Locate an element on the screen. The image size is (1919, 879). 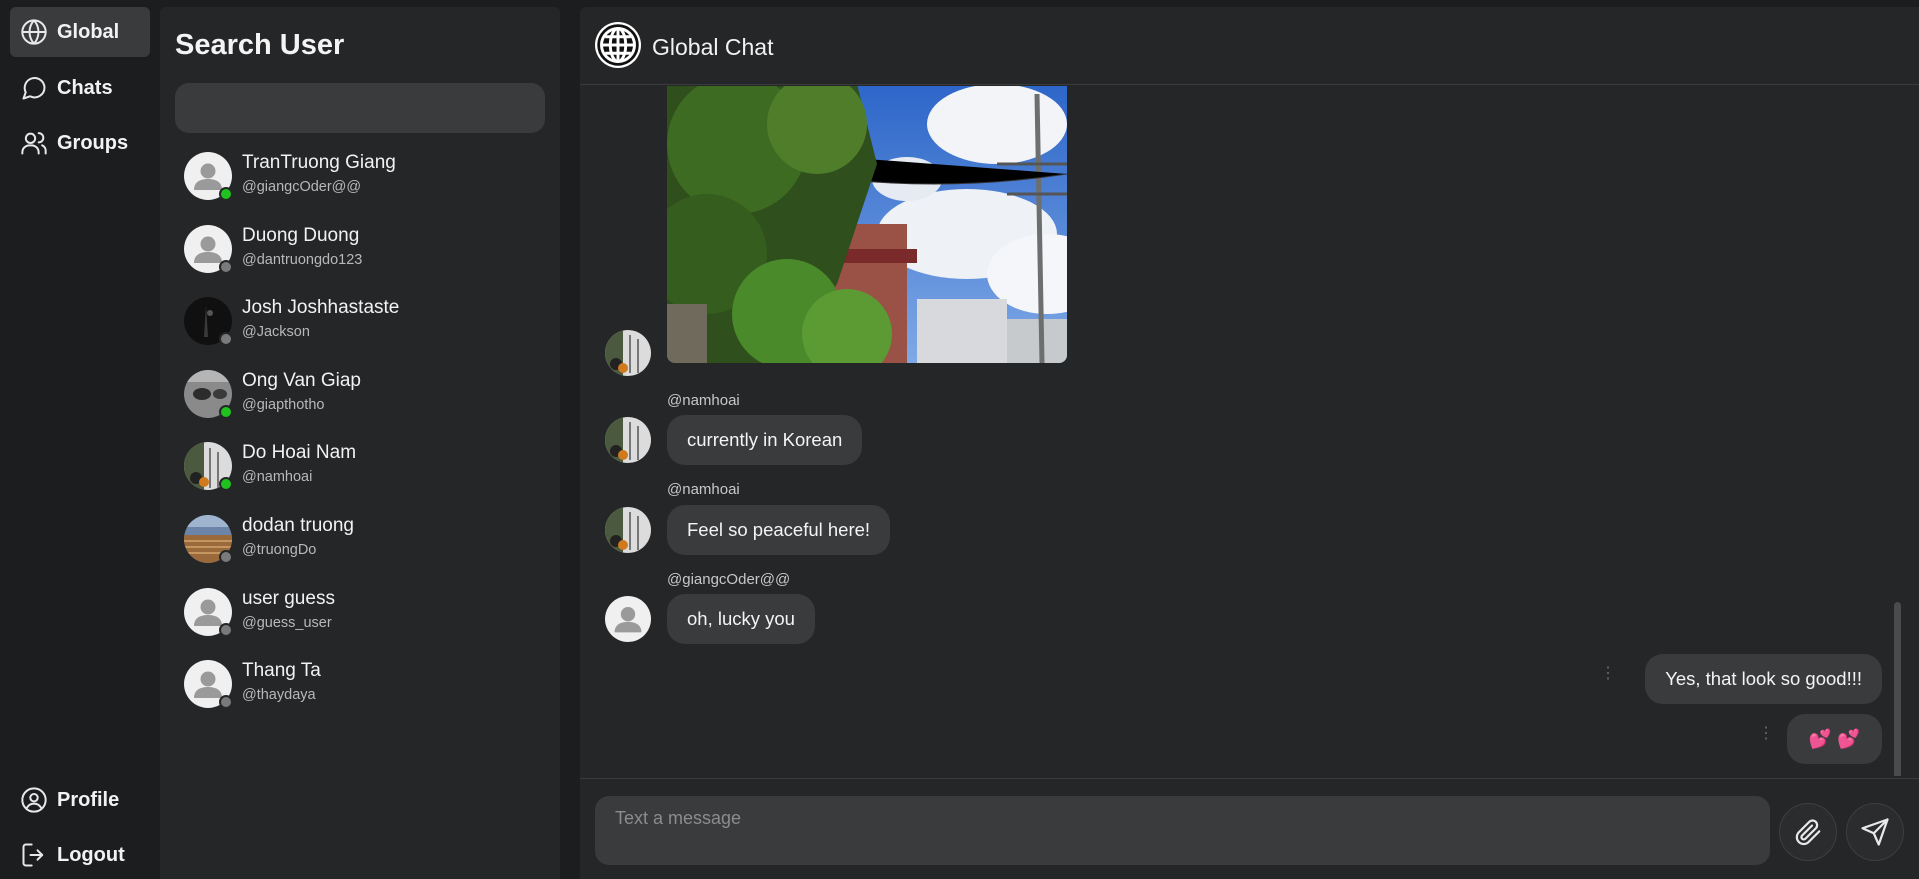
scrollbar is located at coordinates (1897, 689).